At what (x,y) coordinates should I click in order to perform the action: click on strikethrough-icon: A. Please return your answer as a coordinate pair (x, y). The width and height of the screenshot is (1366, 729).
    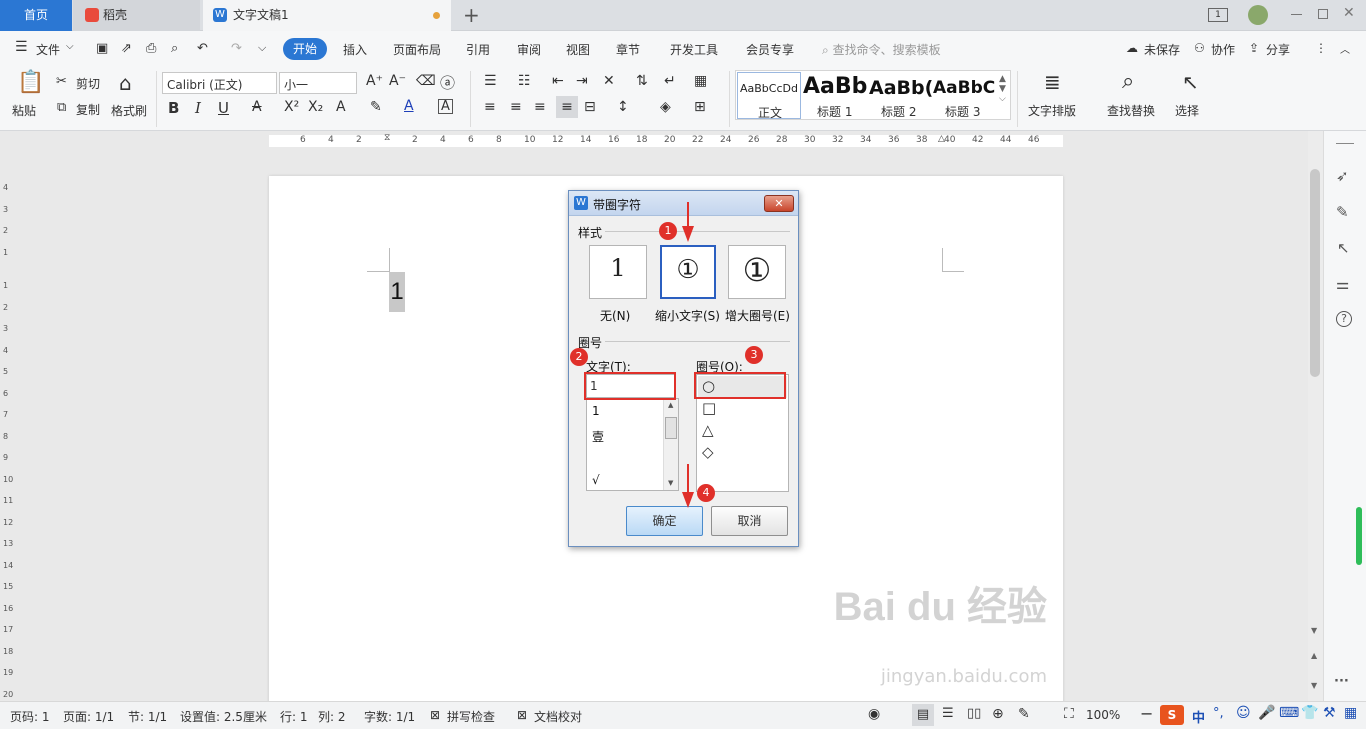
    Looking at the image, I should click on (257, 107).